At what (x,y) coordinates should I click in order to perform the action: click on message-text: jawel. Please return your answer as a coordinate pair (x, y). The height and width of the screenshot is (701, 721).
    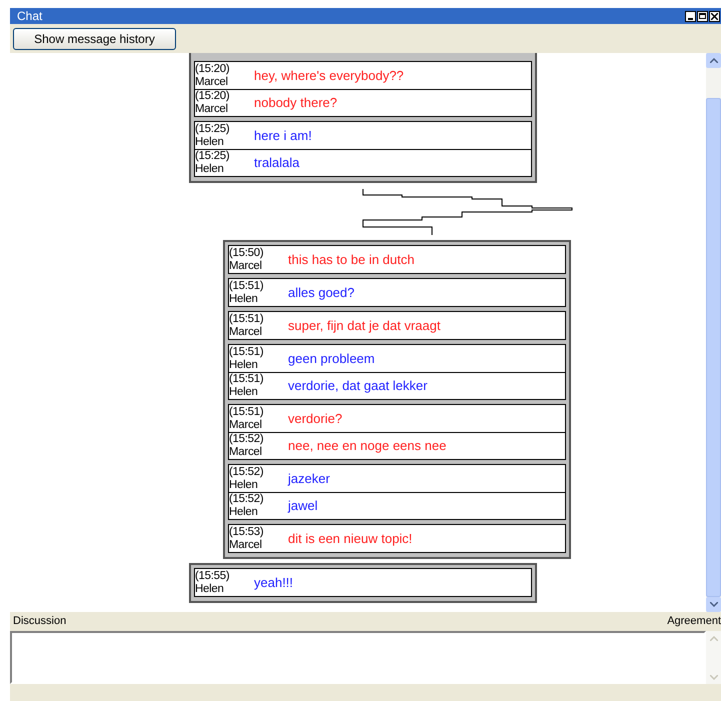
    Looking at the image, I should click on (303, 506).